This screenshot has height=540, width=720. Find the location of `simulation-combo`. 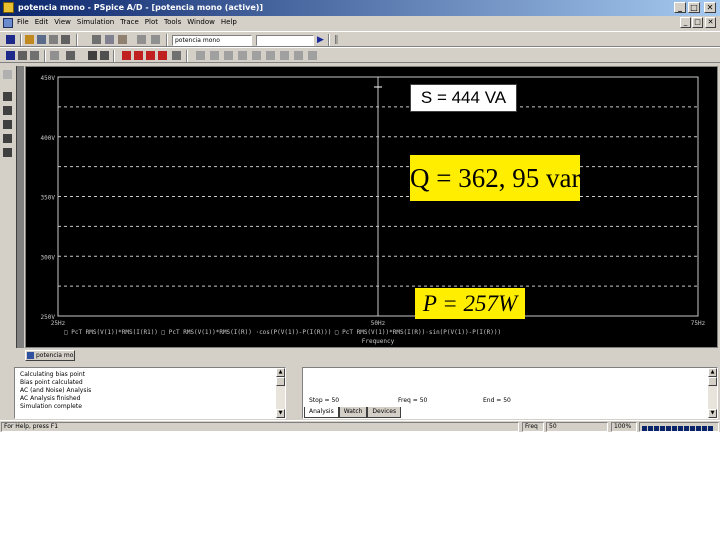

simulation-combo is located at coordinates (285, 40).